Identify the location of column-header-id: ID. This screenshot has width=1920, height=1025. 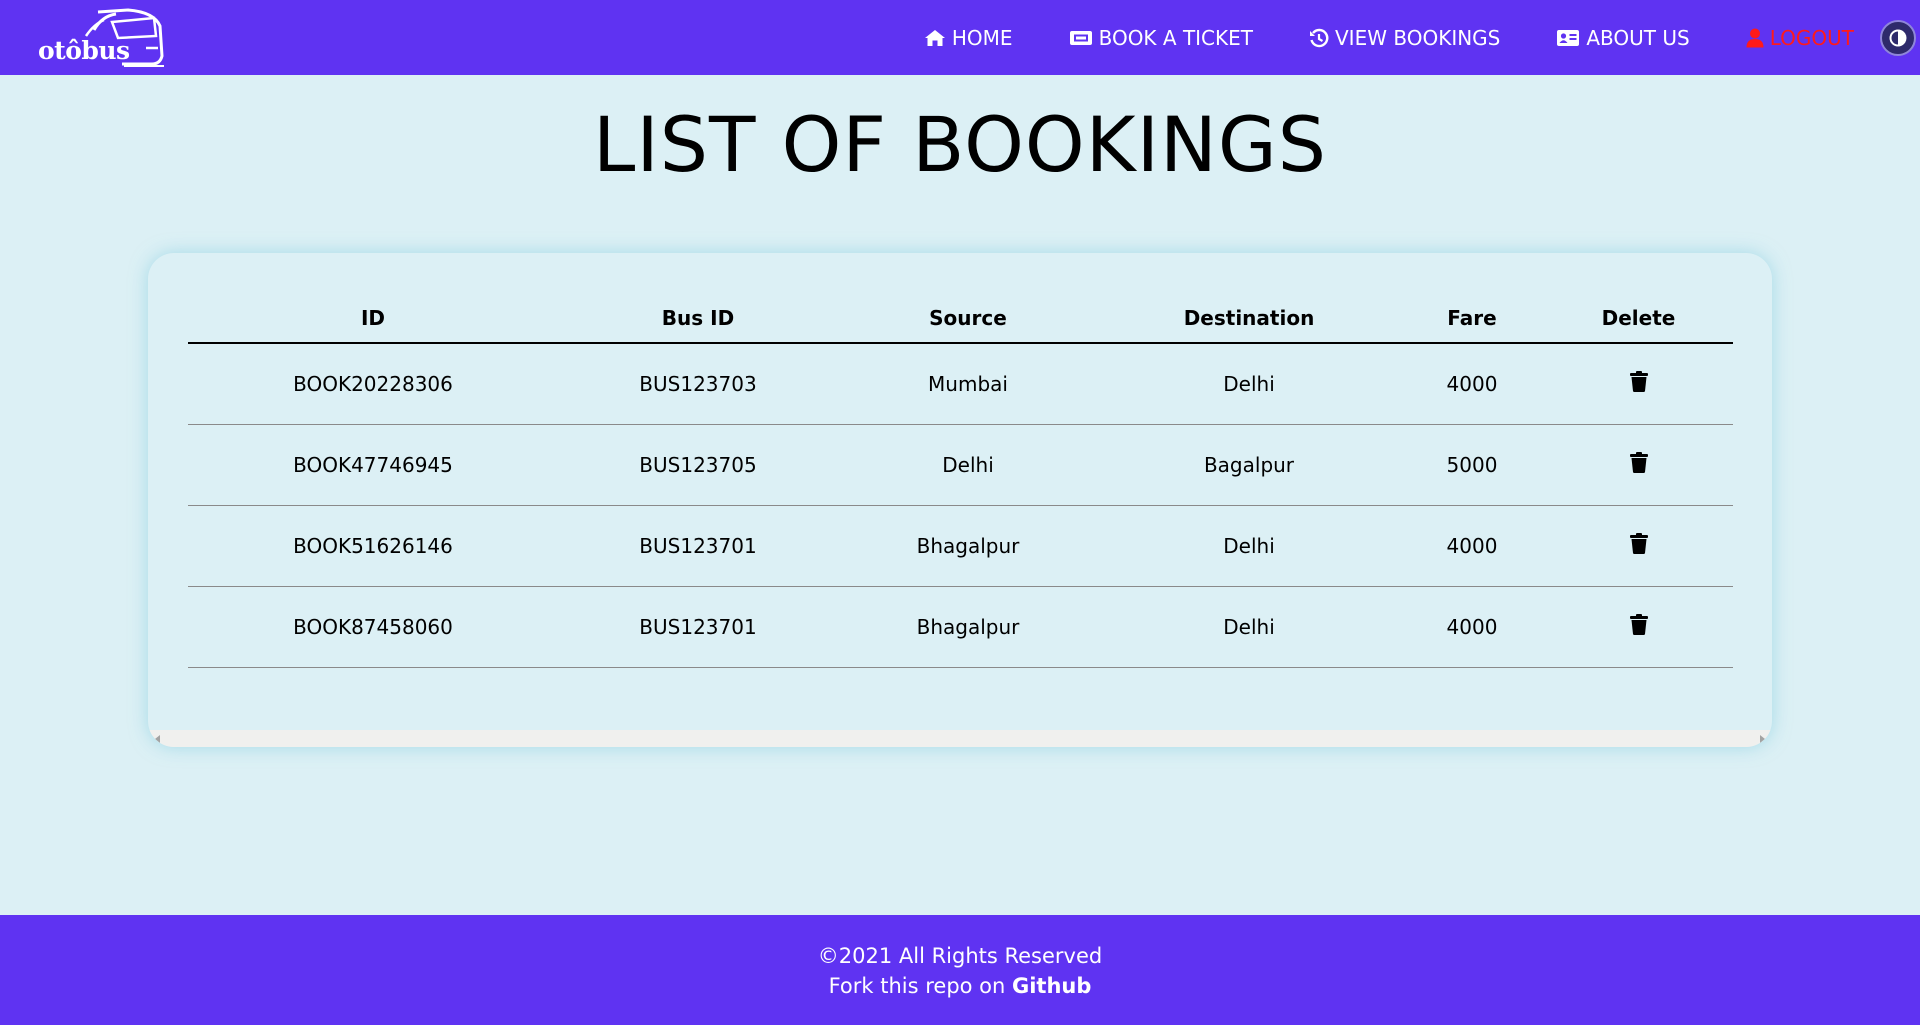
(373, 318).